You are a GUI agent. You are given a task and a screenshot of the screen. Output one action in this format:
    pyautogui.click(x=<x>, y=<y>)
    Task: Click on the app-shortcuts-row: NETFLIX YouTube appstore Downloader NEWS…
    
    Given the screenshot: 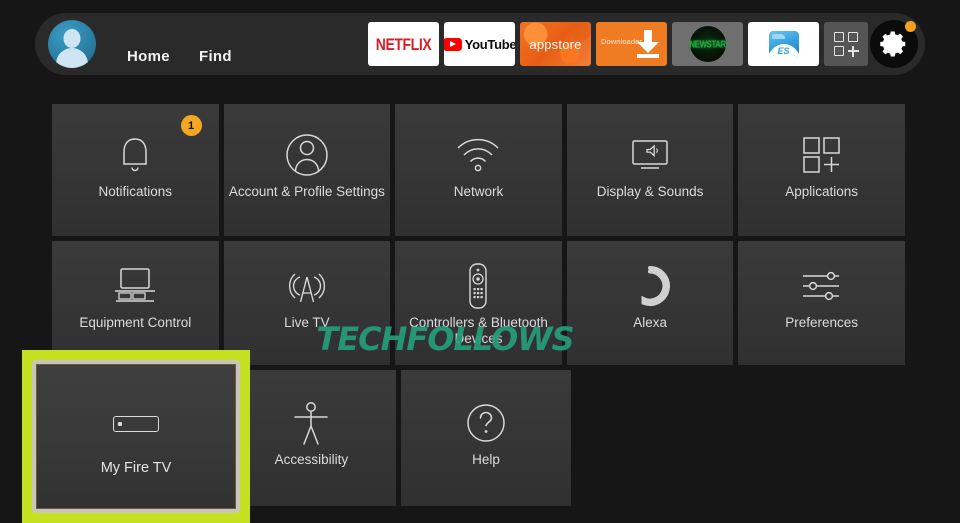 What is the action you would take?
    pyautogui.click(x=618, y=44)
    